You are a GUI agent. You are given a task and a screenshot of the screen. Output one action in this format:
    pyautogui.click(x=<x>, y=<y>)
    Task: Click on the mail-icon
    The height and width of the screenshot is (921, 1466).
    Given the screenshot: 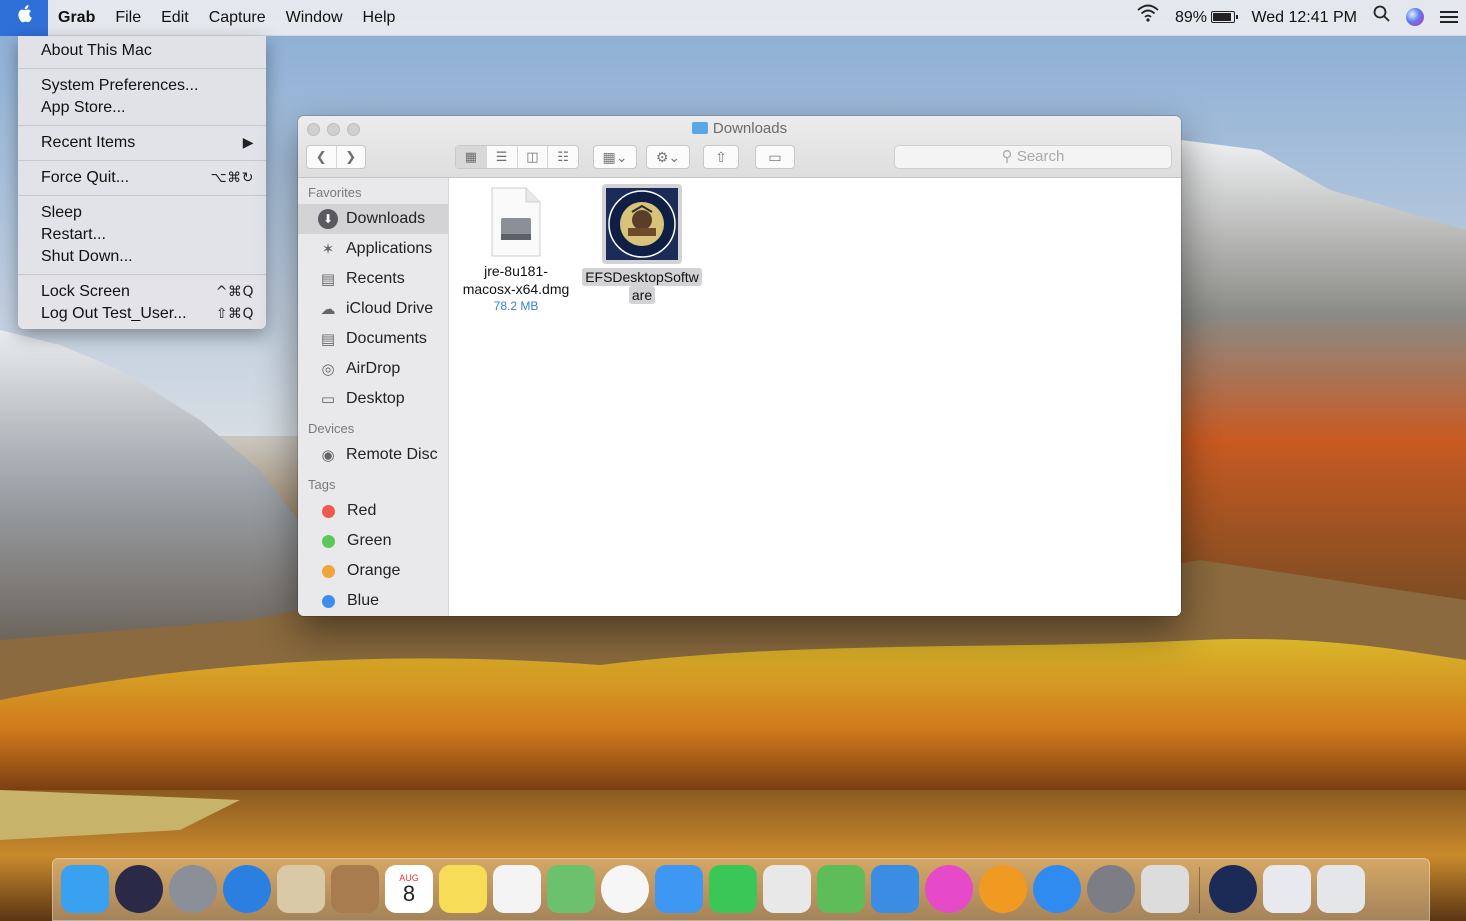 What is the action you would take?
    pyautogui.click(x=301, y=889)
    